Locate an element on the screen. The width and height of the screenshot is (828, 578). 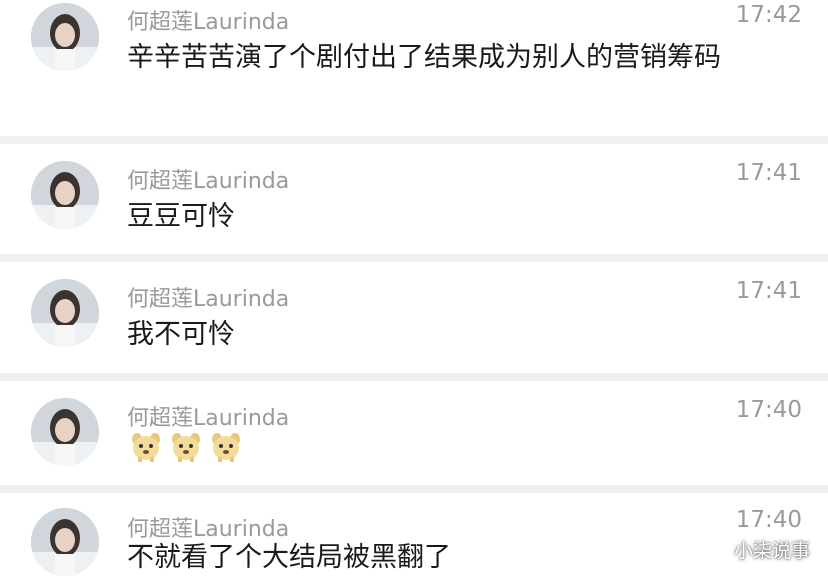
timestamp: 17:42 is located at coordinates (768, 15).